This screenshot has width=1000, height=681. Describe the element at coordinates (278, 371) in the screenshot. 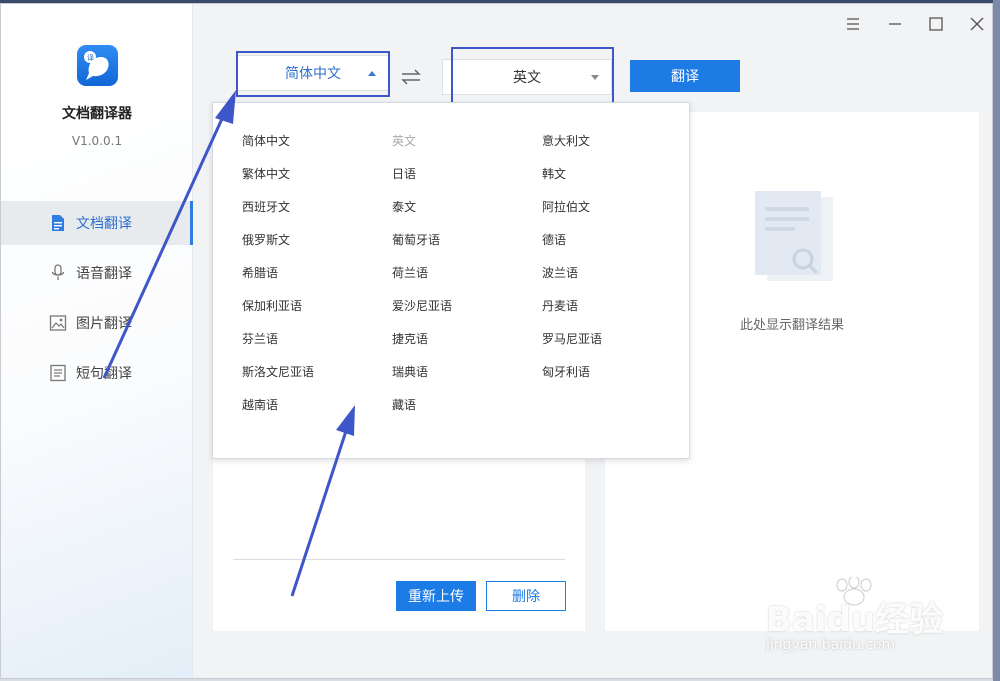

I see `language-option: 斯洛文尼亚语` at that location.